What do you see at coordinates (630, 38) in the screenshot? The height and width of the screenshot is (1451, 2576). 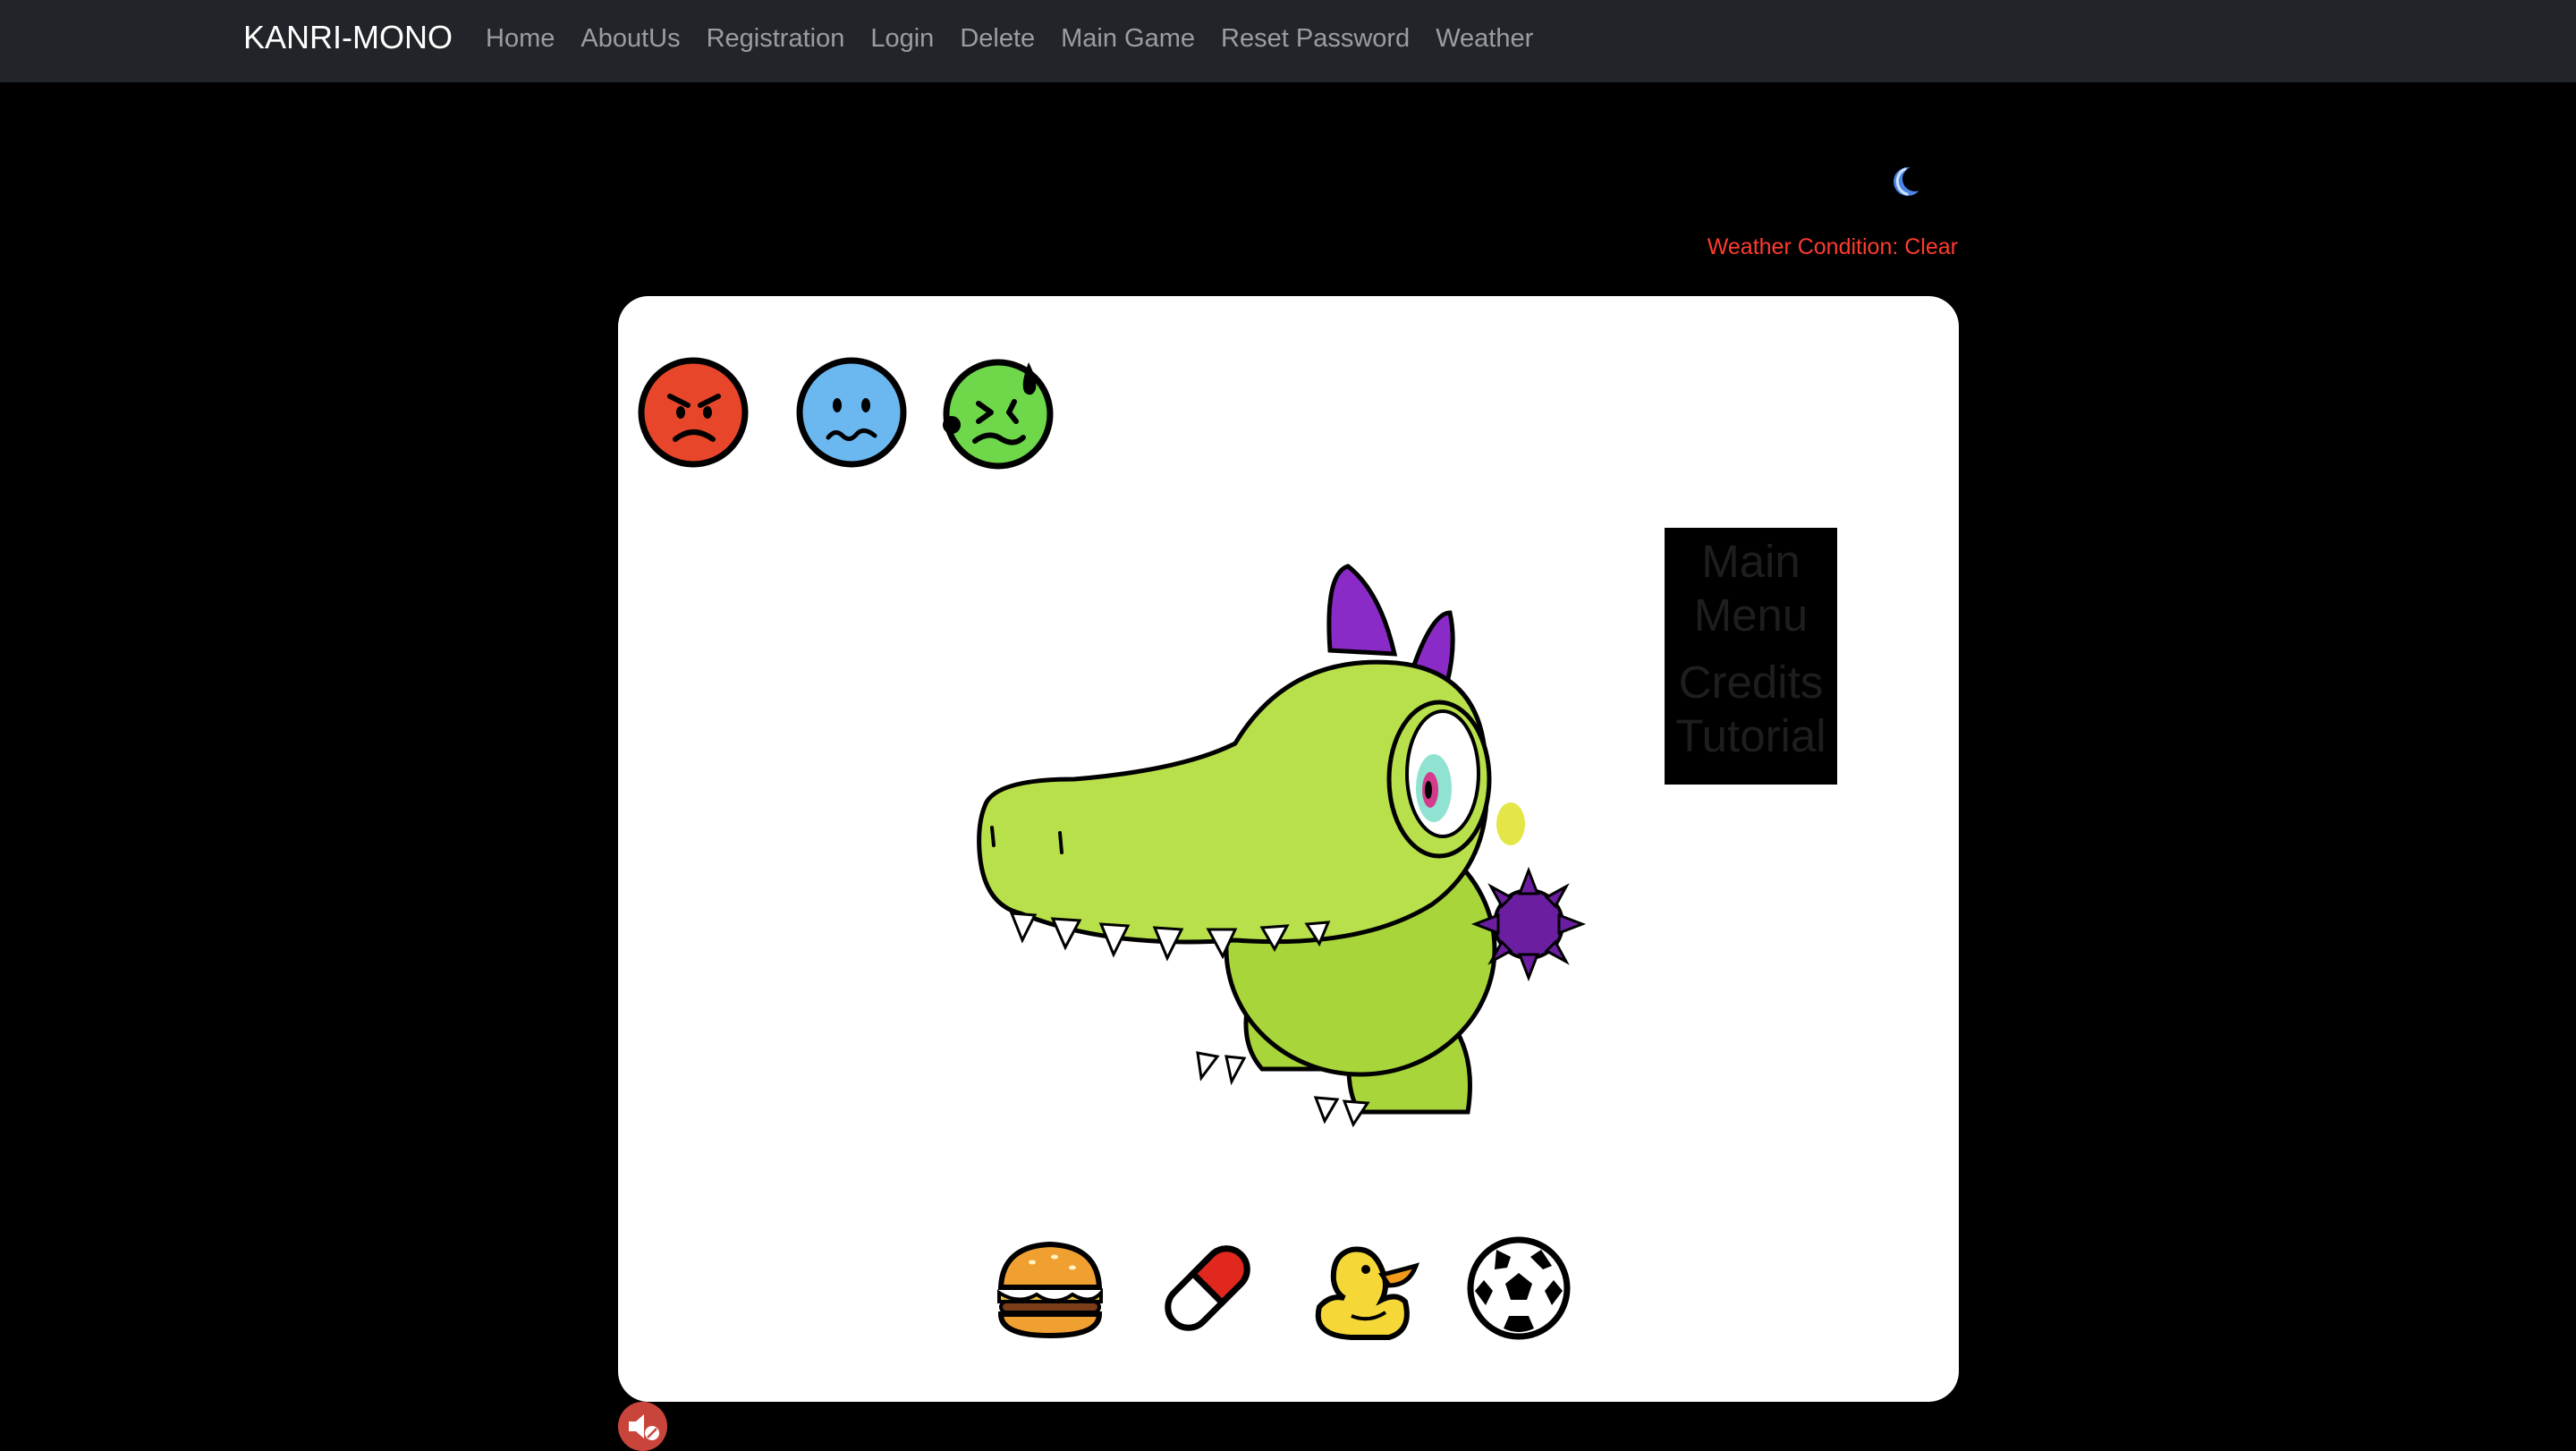 I see `nav-aboutus-link: AboutUs` at bounding box center [630, 38].